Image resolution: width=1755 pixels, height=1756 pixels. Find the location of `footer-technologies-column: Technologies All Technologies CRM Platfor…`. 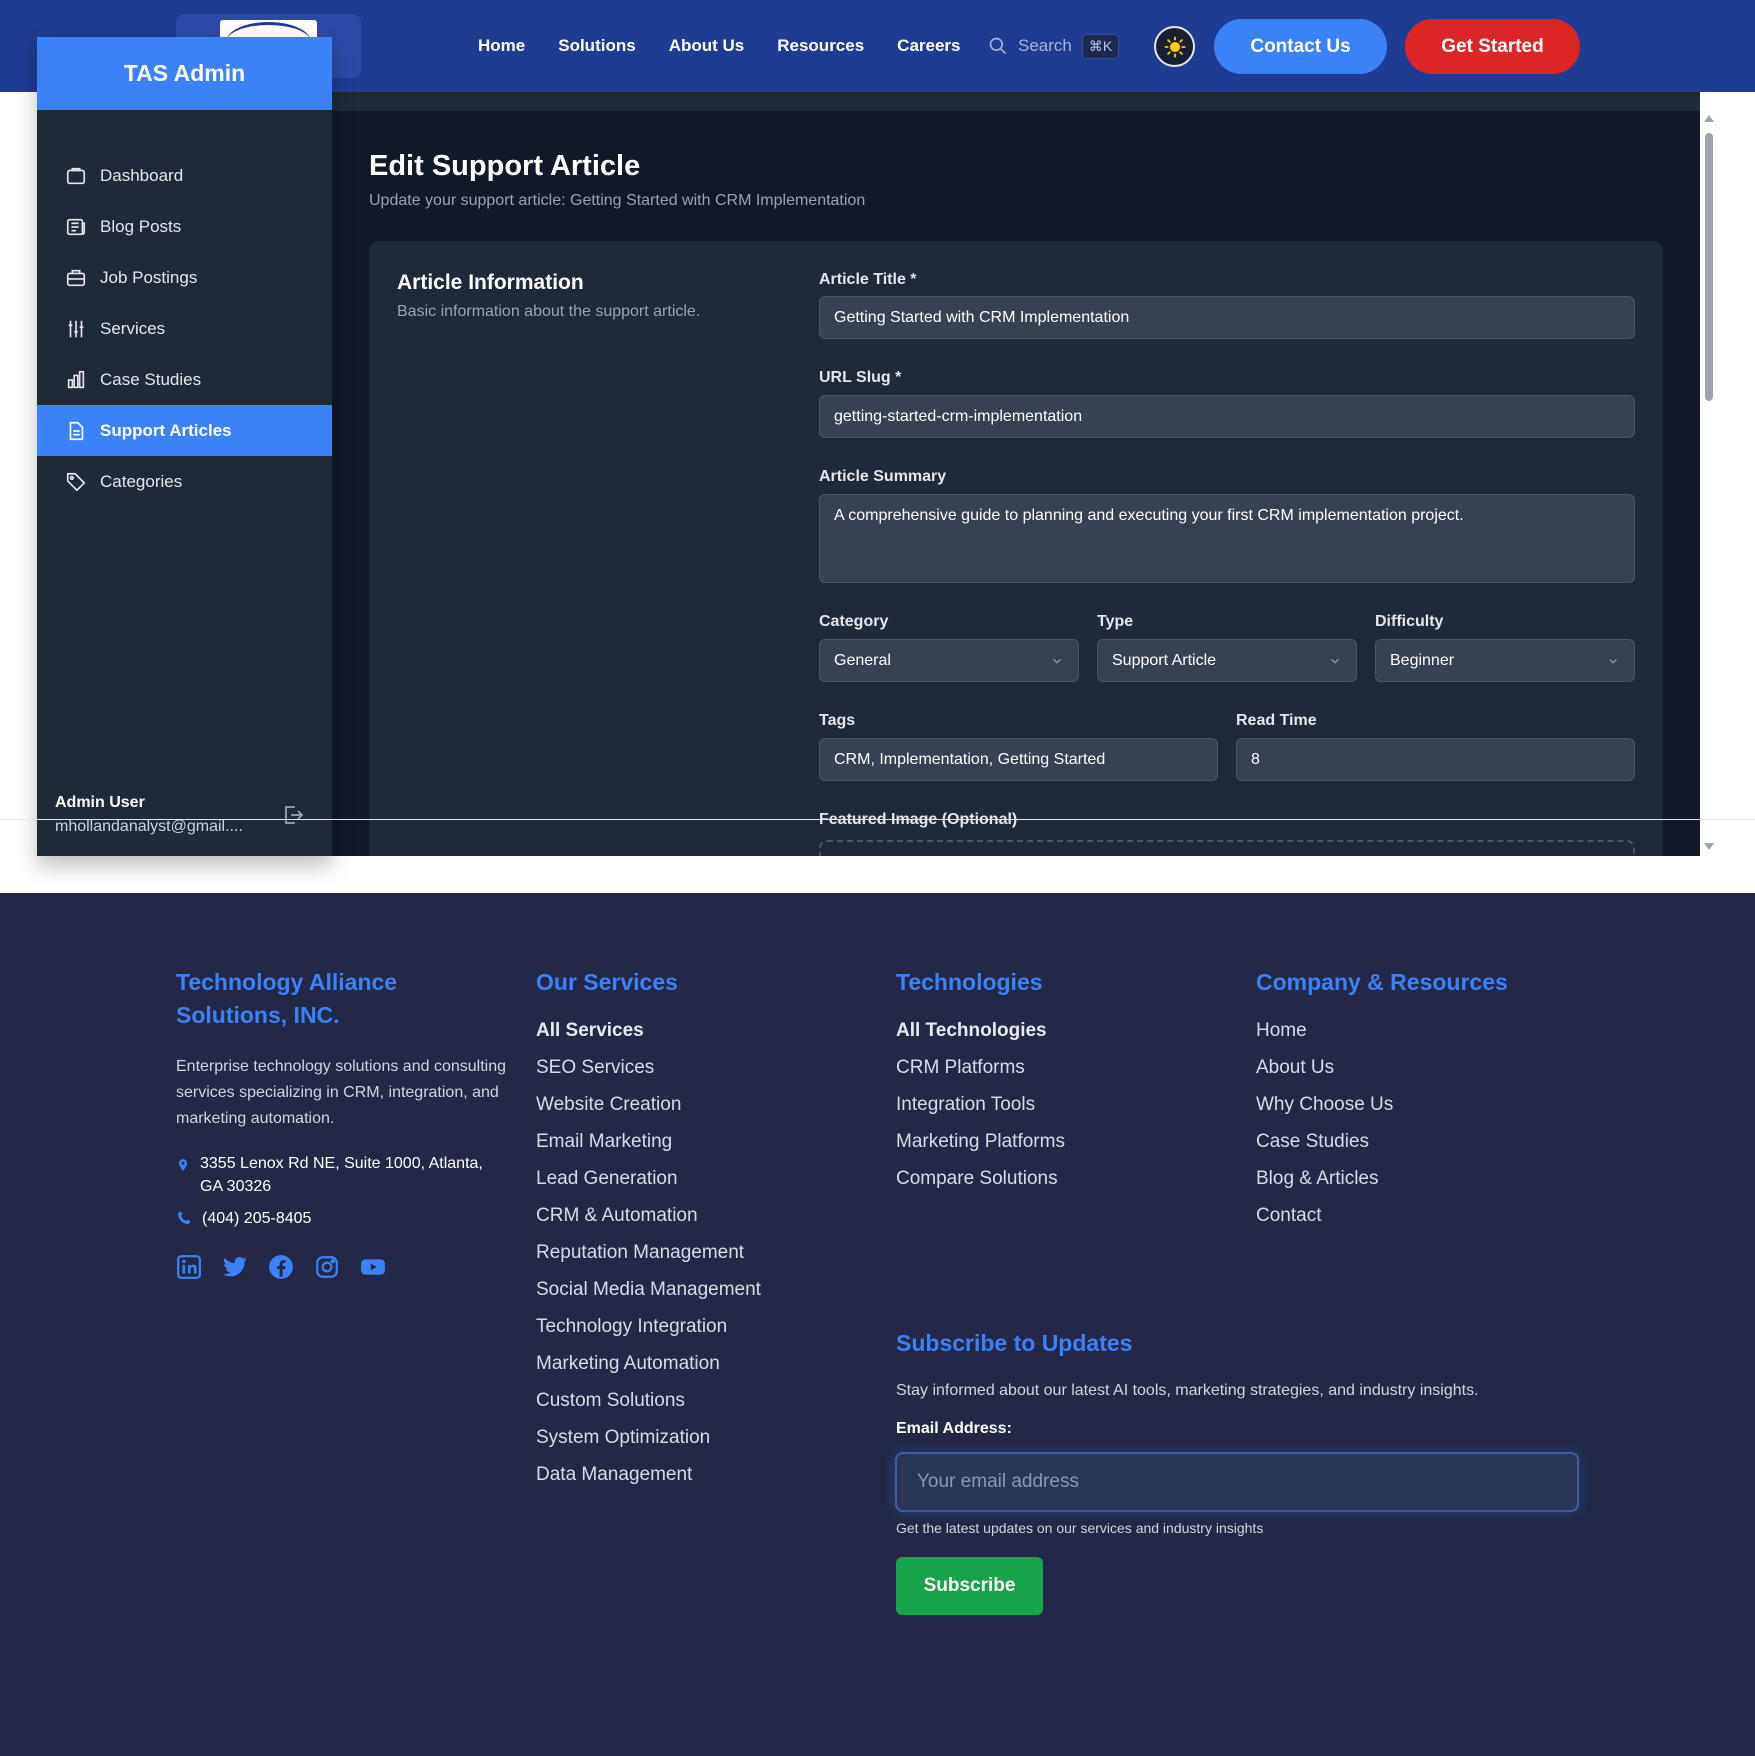

footer-technologies-column: Technologies All Technologies CRM Platfor… is located at coordinates (1056, 1081).